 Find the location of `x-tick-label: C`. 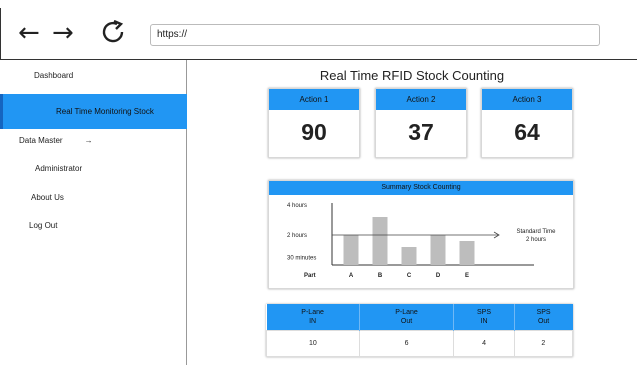

x-tick-label: C is located at coordinates (409, 276).